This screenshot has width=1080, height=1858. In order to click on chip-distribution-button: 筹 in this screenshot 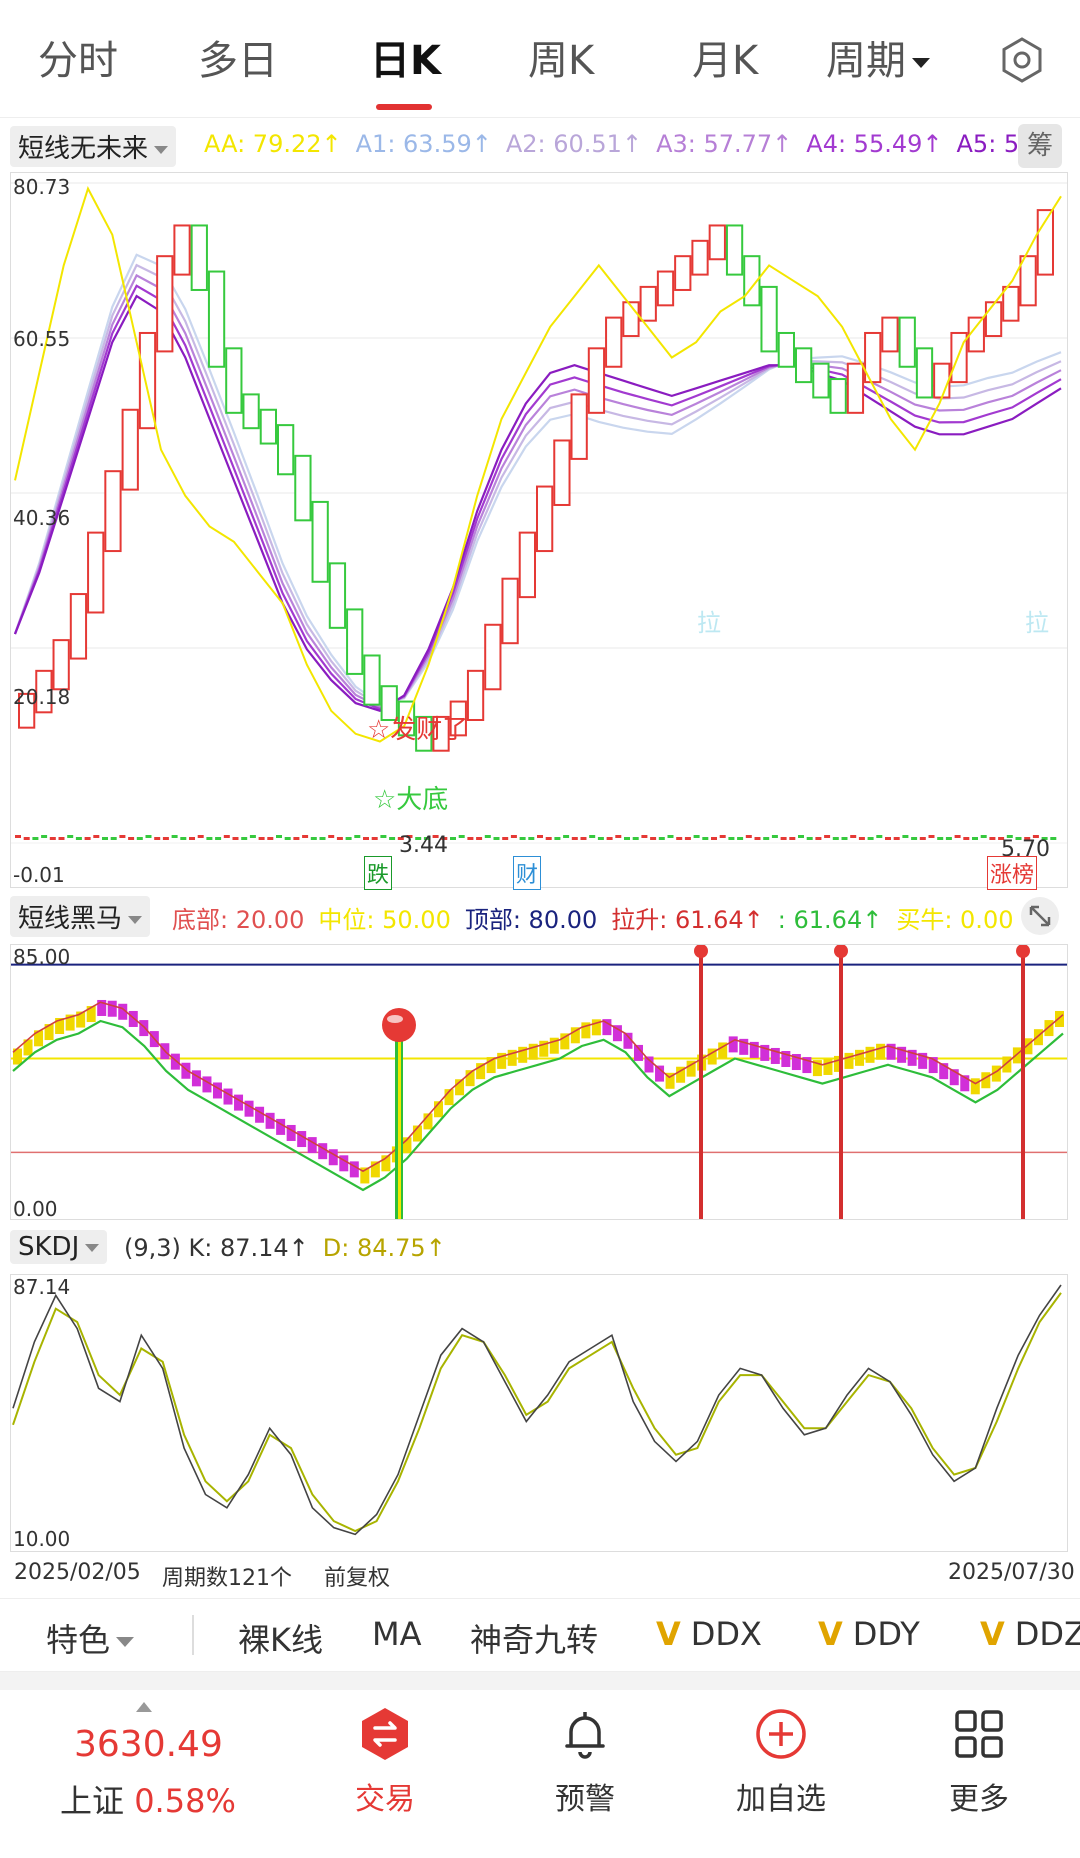, I will do `click(1040, 146)`.